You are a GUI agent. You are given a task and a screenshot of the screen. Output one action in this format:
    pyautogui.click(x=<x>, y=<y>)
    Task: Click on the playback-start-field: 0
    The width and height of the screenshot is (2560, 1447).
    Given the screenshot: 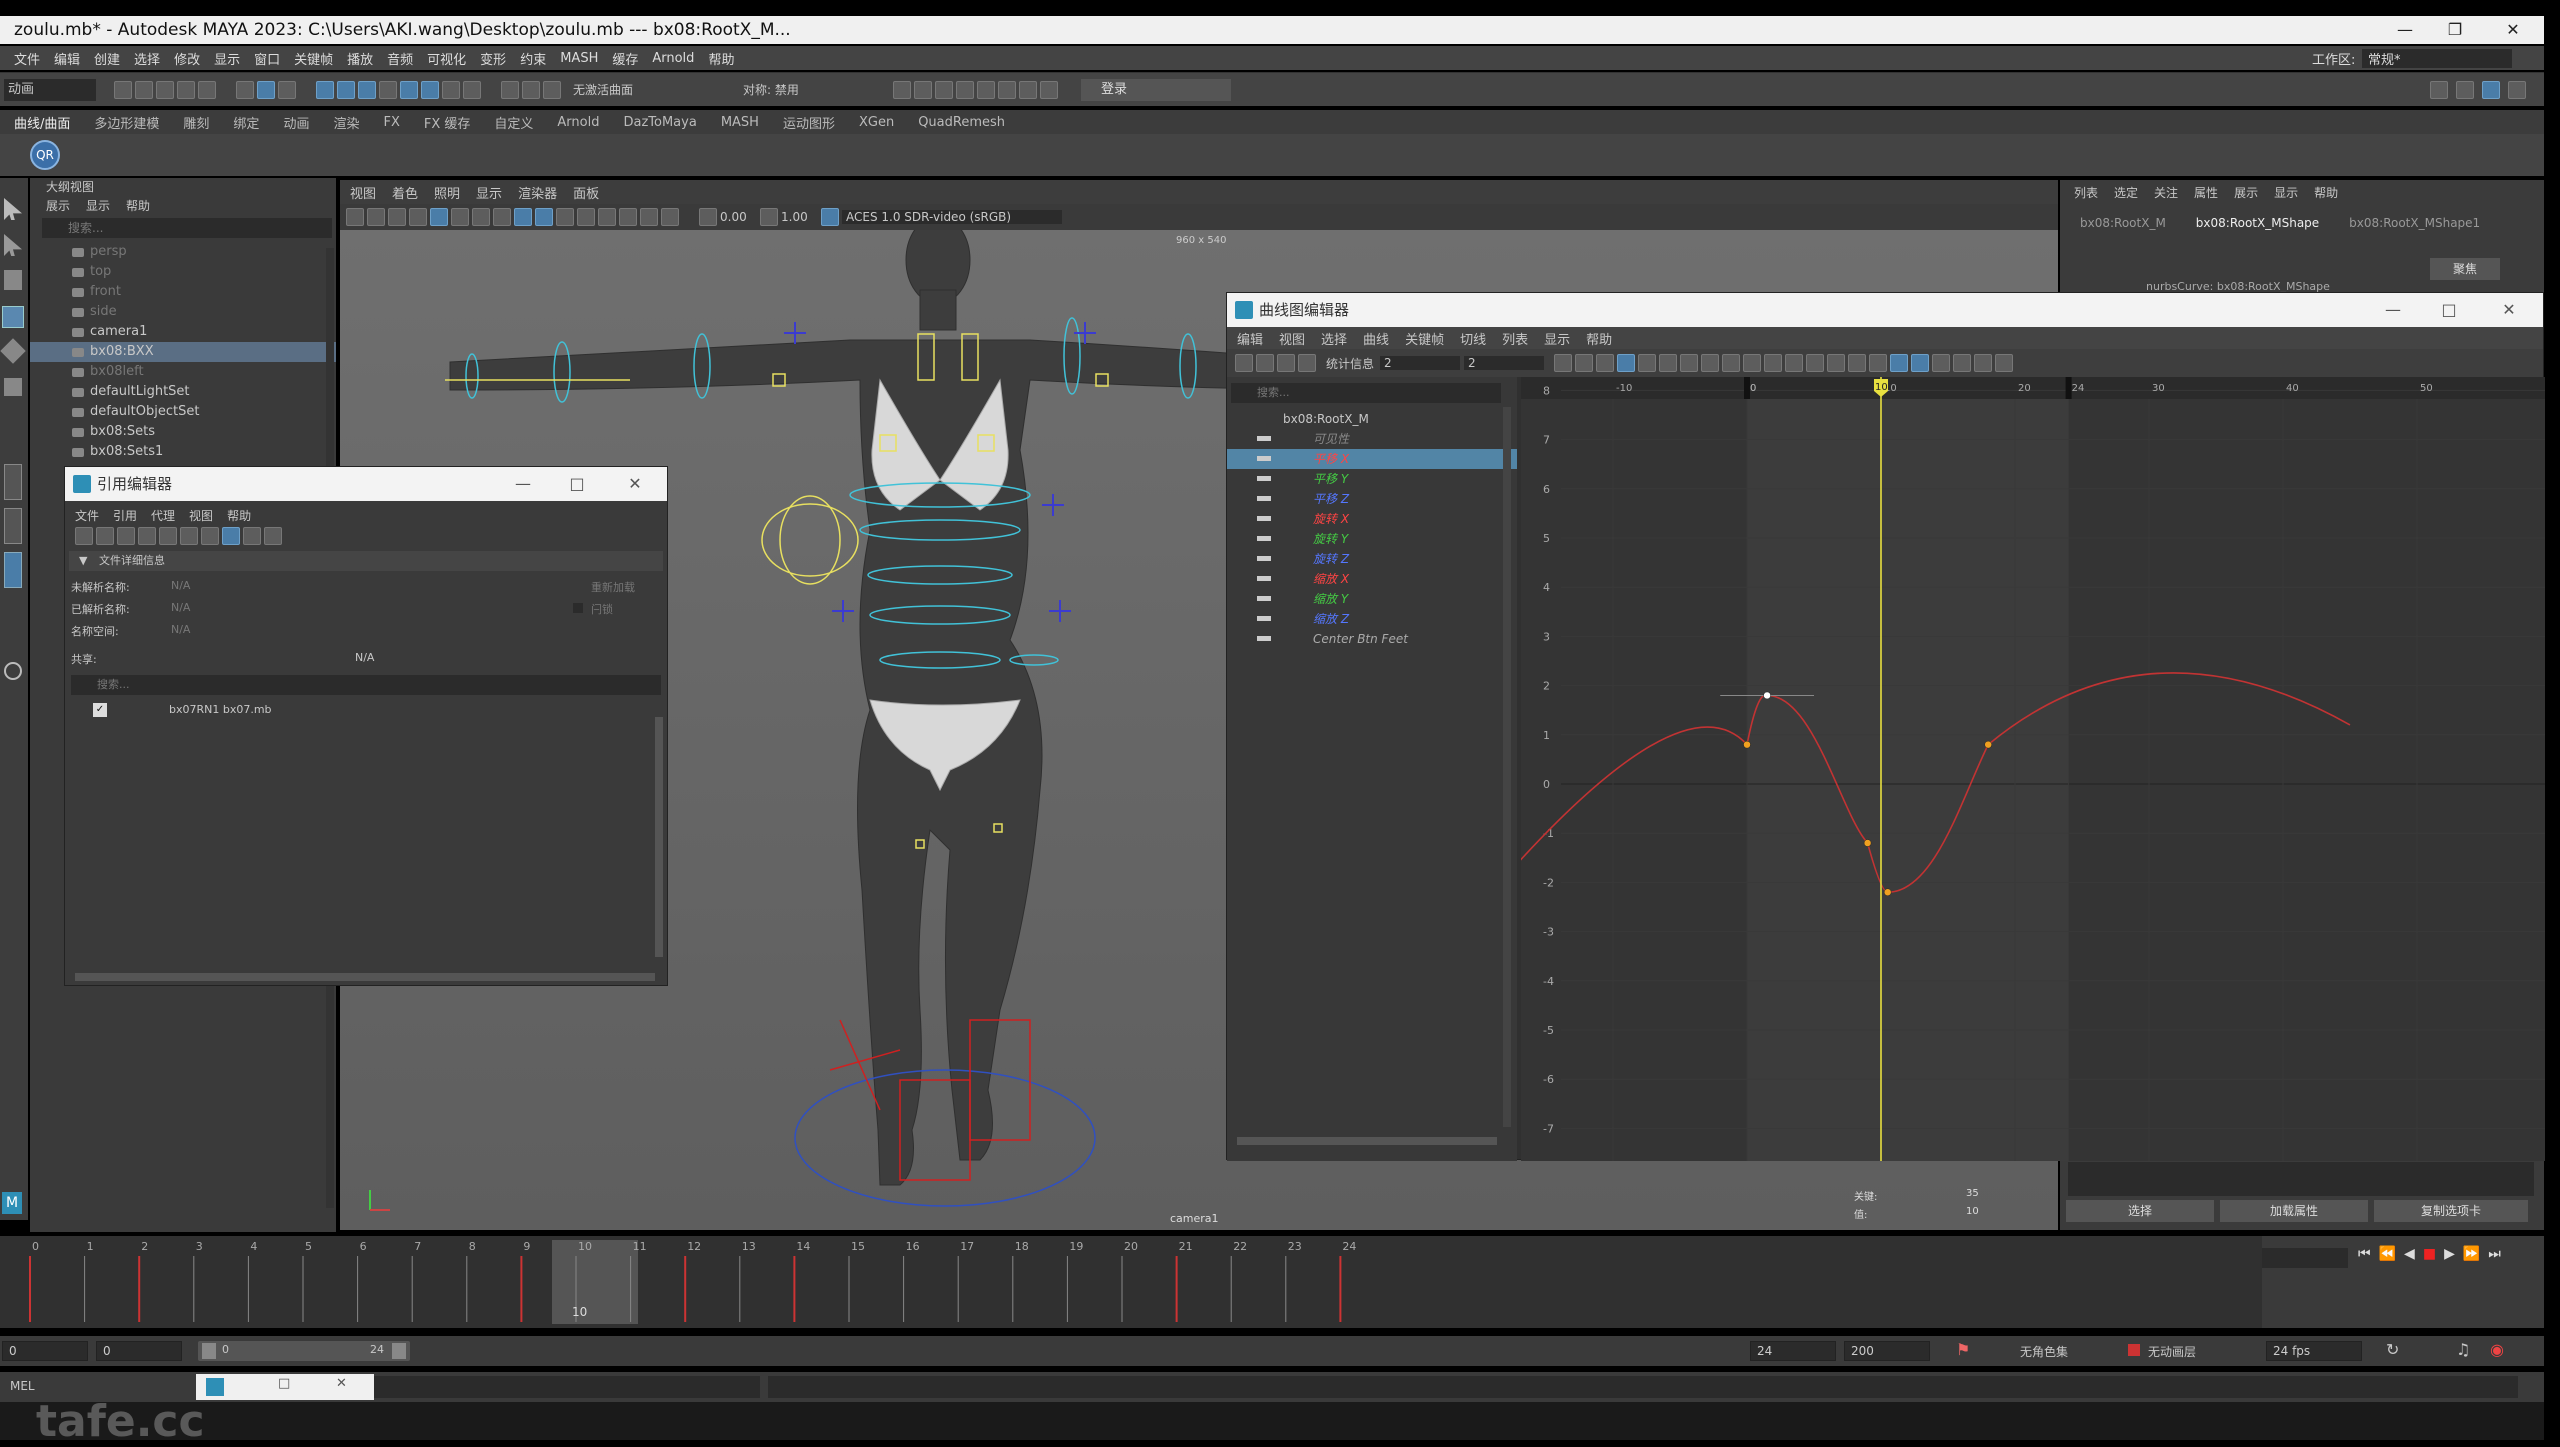 What is the action you would take?
    pyautogui.click(x=139, y=1351)
    